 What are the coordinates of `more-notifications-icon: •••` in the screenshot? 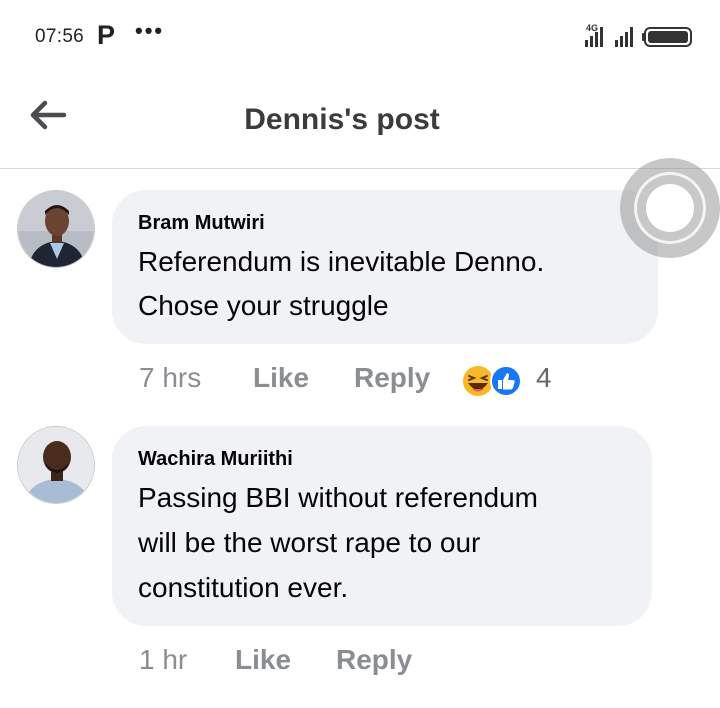 It's located at (150, 30).